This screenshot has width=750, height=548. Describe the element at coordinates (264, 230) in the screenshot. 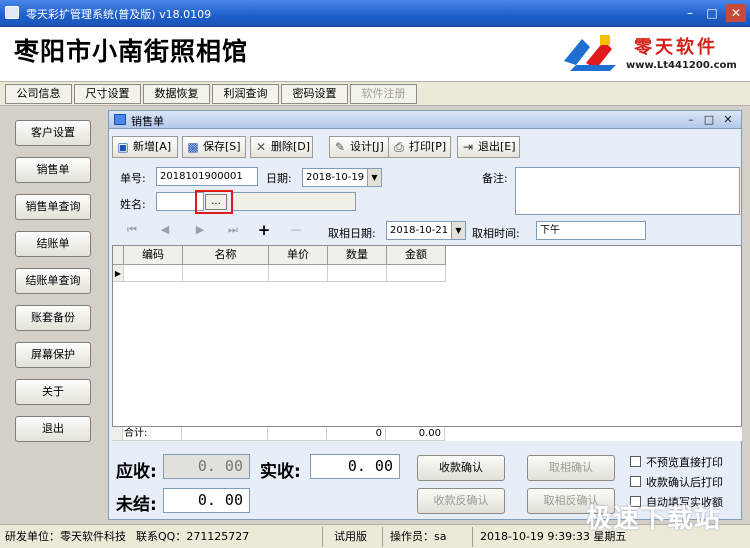

I see `add-record-icon: +` at that location.